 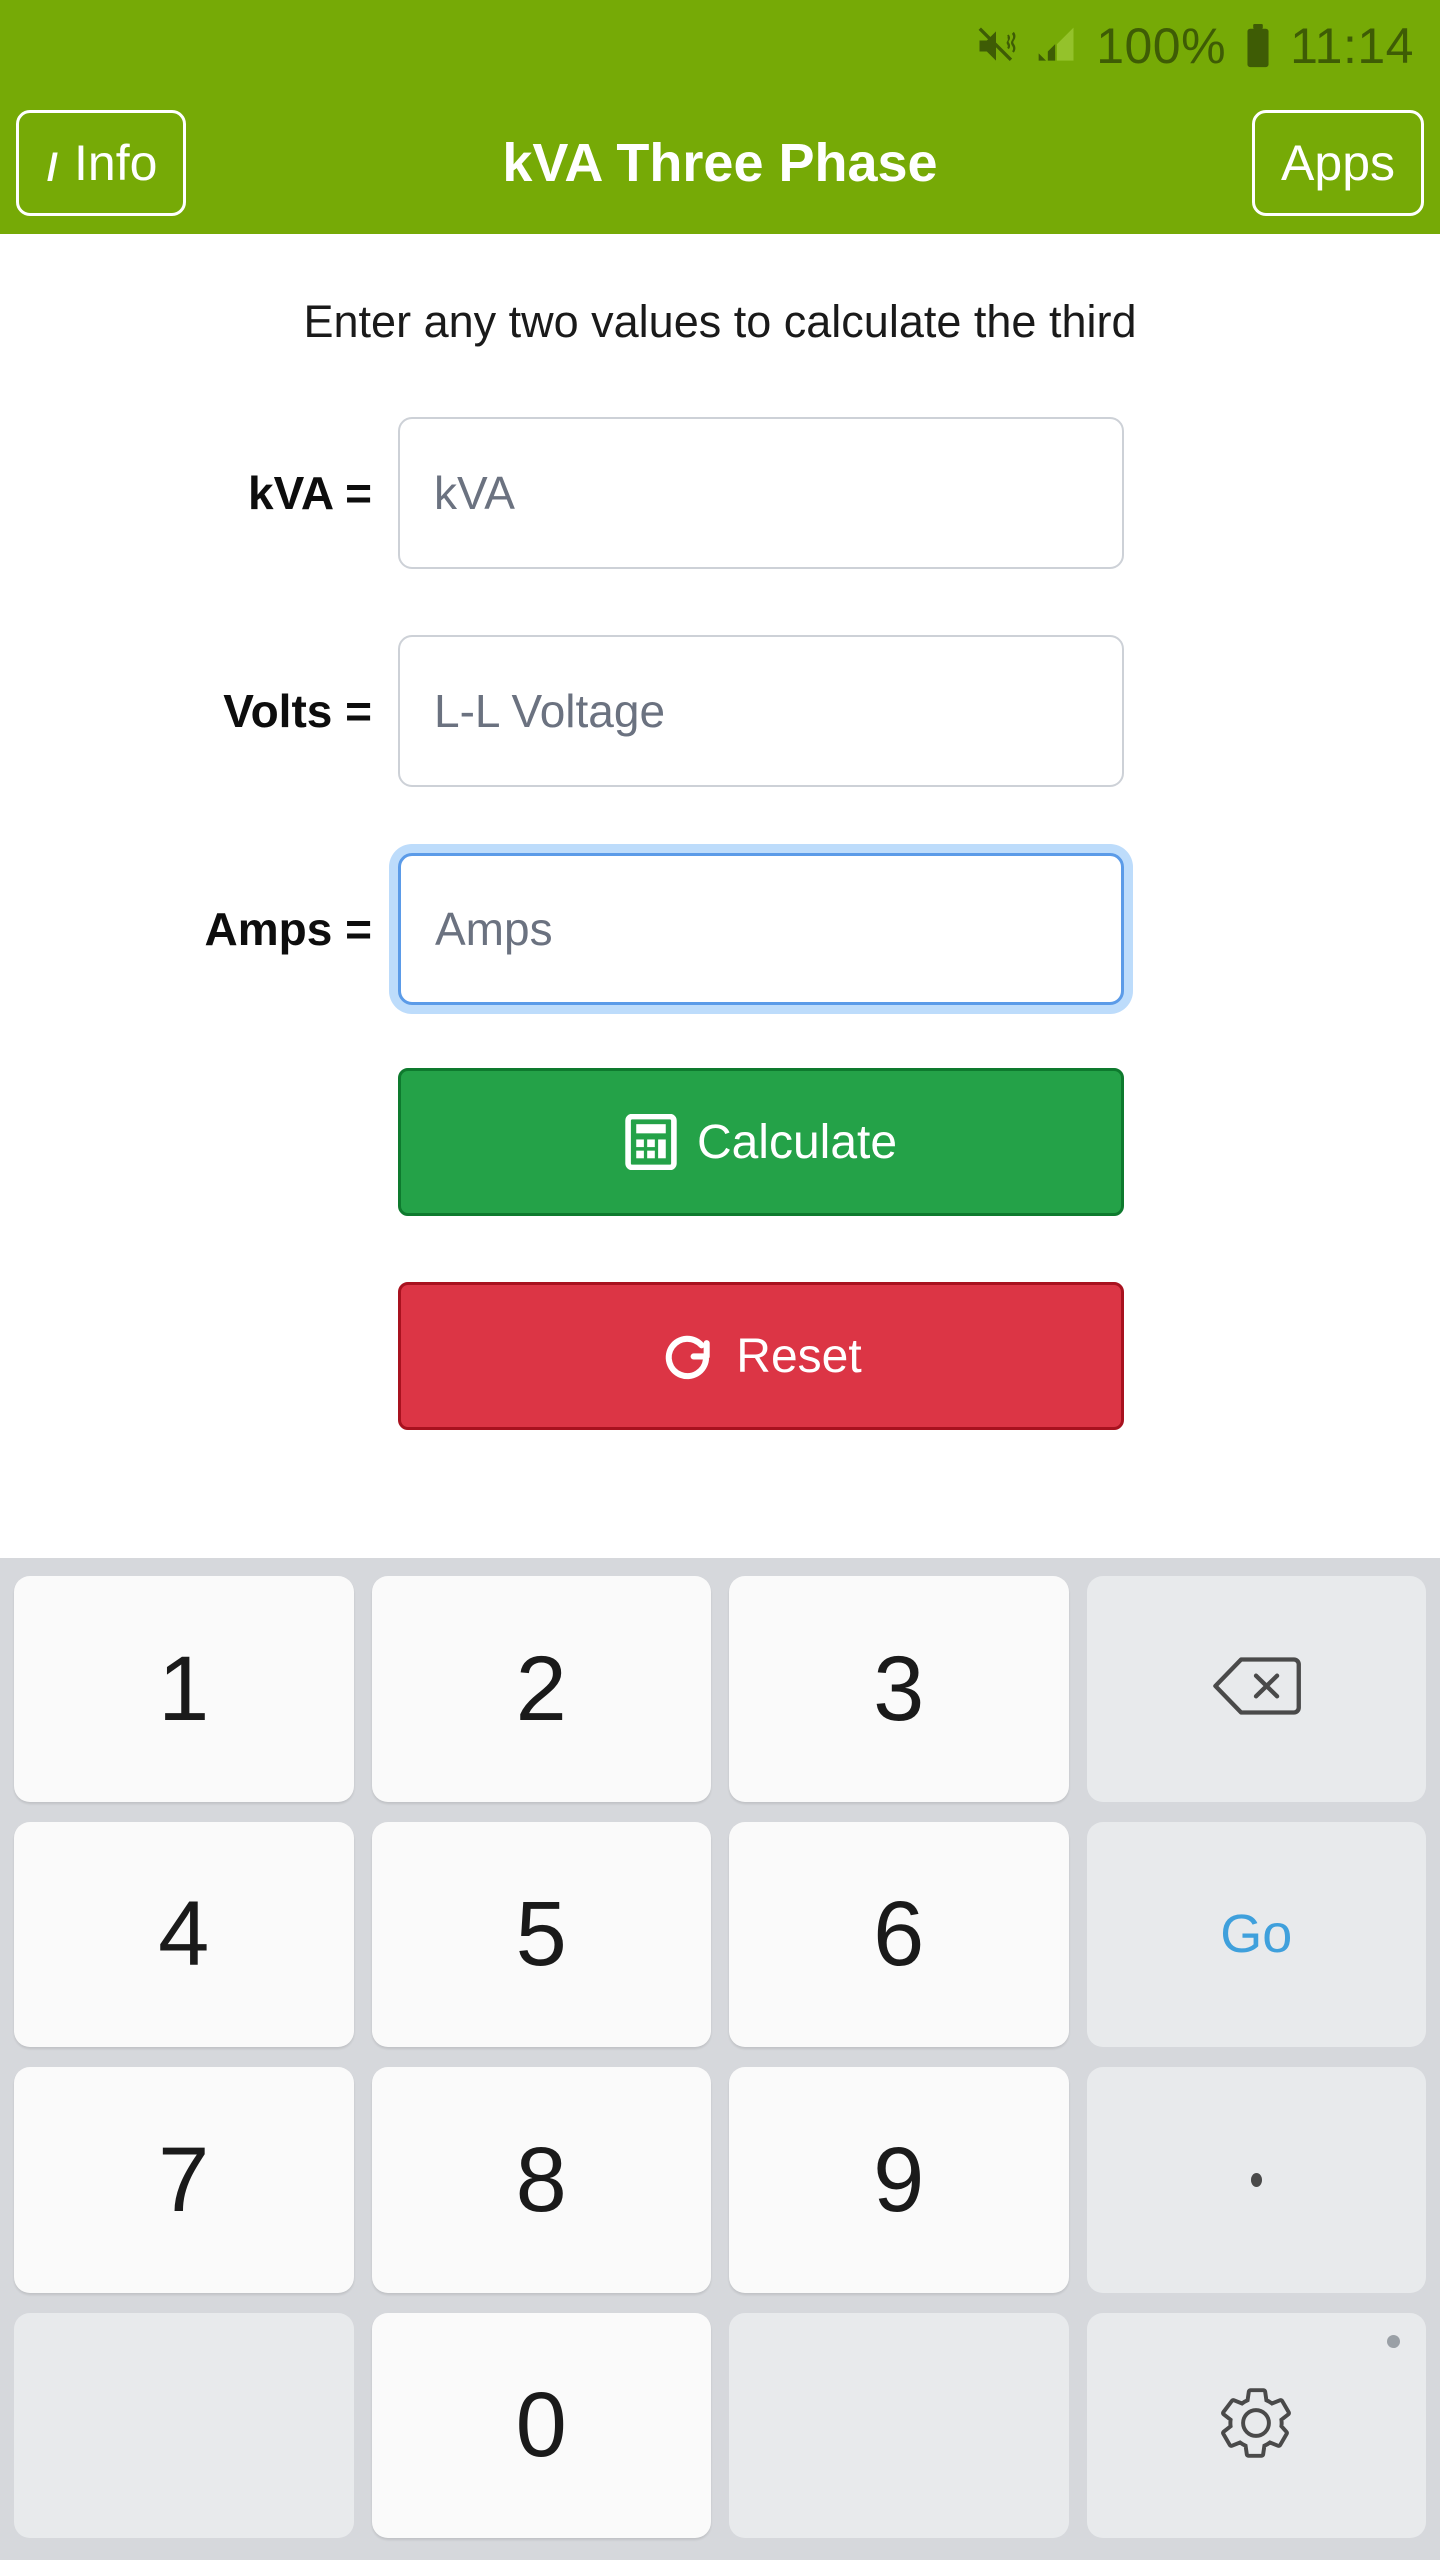 What do you see at coordinates (309, 493) in the screenshot?
I see `kva-label: kVA =` at bounding box center [309, 493].